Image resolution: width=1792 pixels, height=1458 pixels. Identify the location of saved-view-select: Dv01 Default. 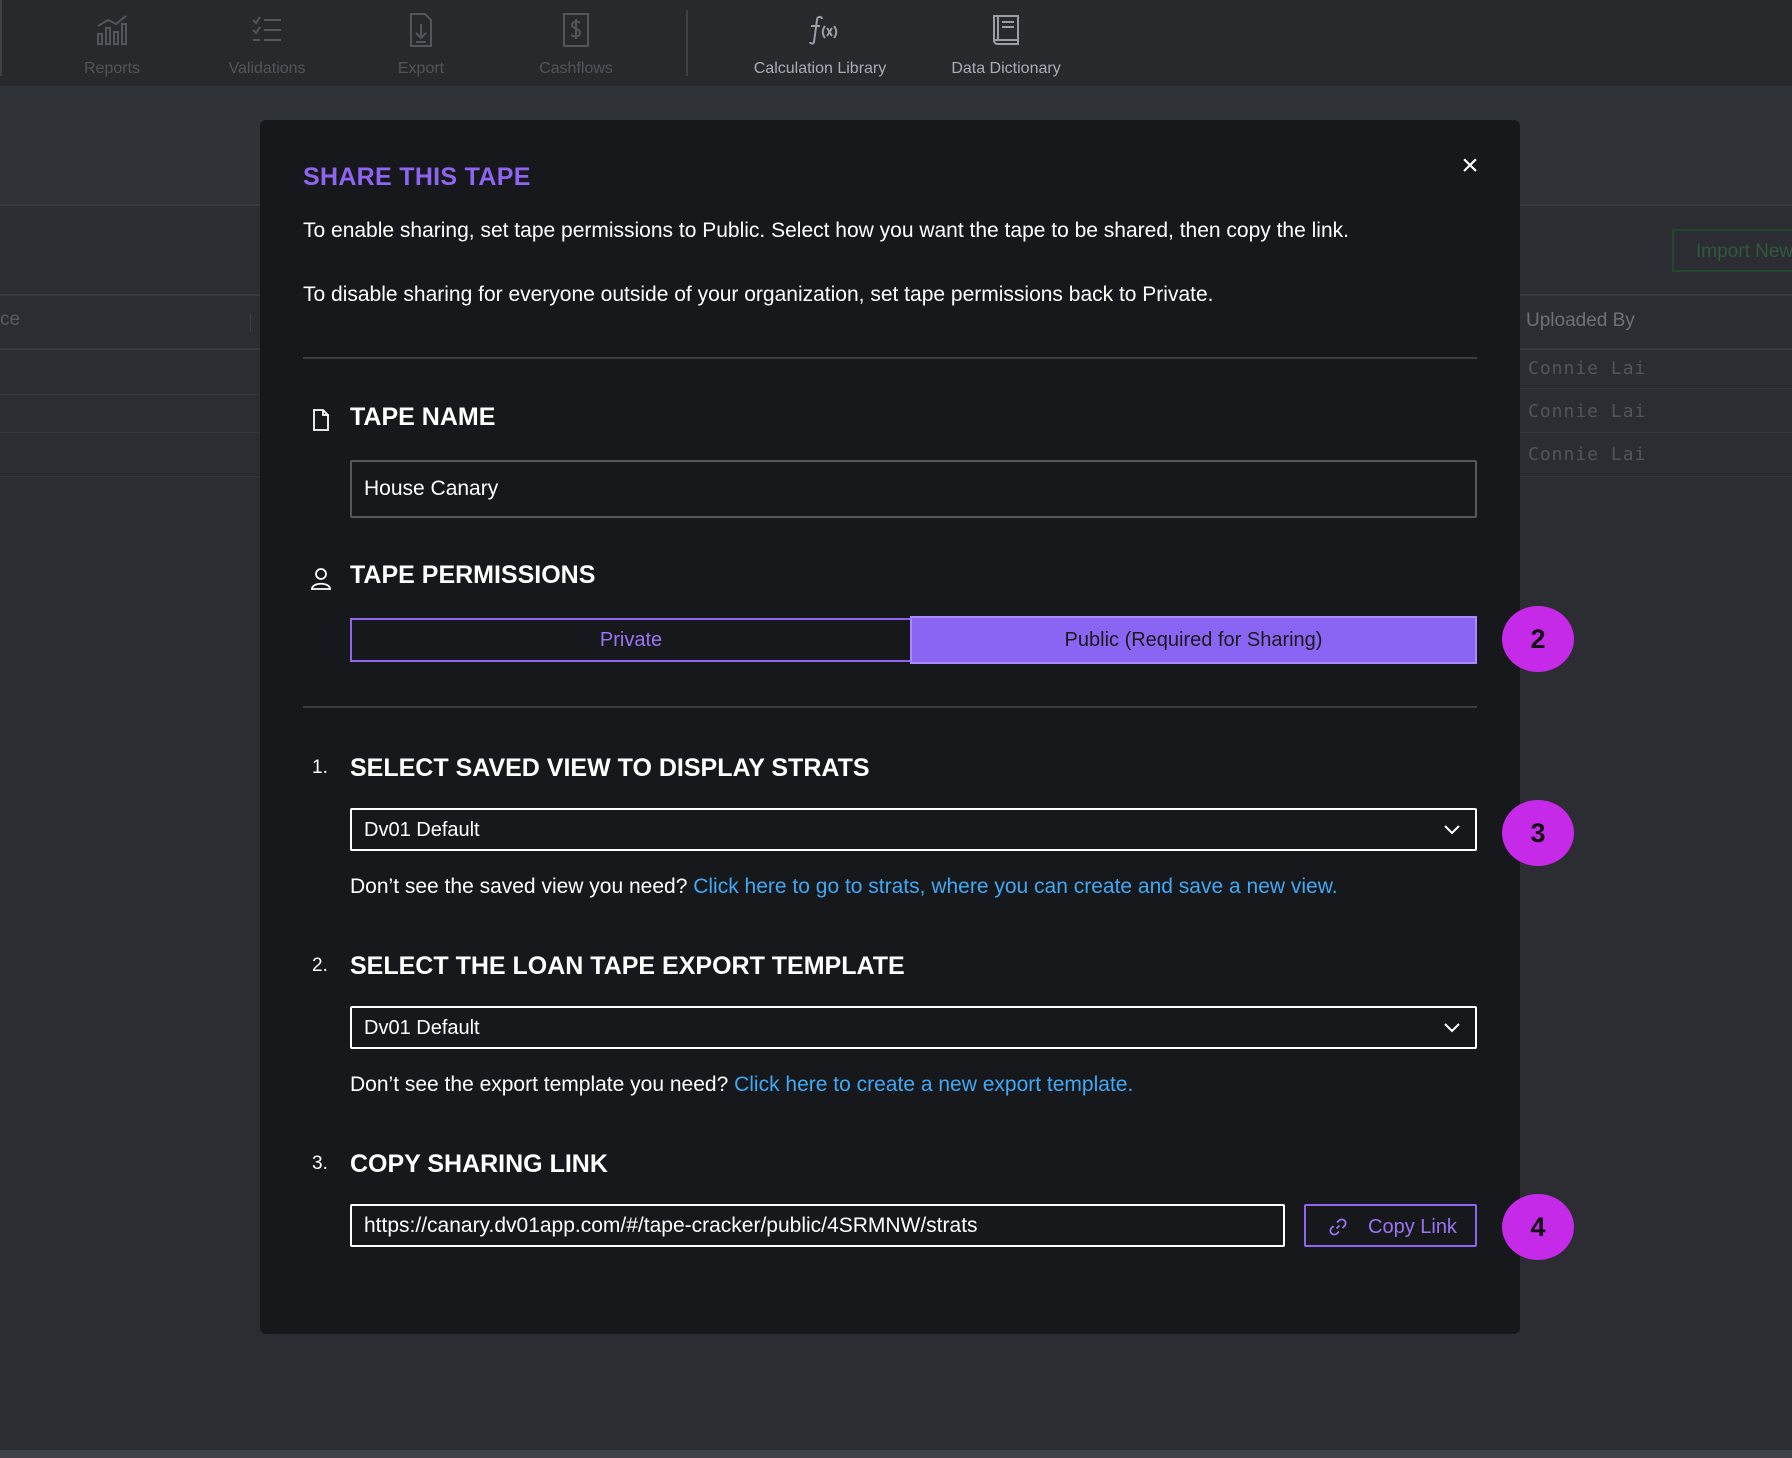
(913, 829).